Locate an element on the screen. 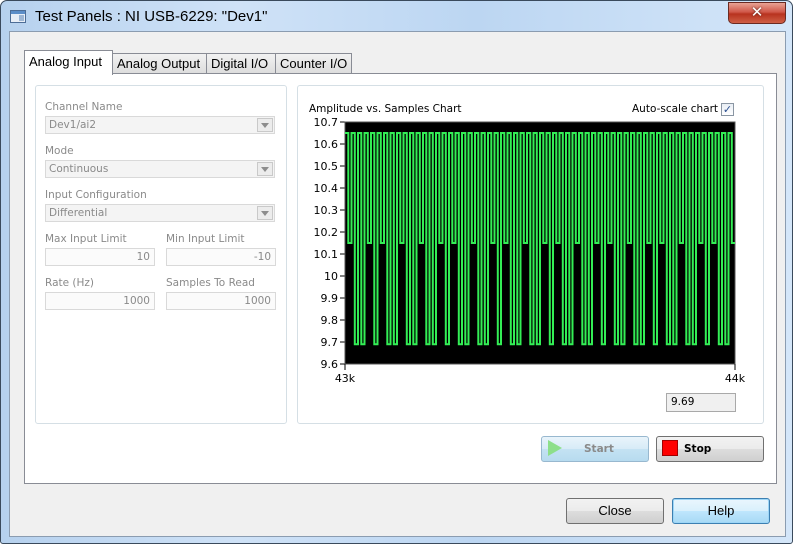  mode-value: Continuous is located at coordinates (79, 169).